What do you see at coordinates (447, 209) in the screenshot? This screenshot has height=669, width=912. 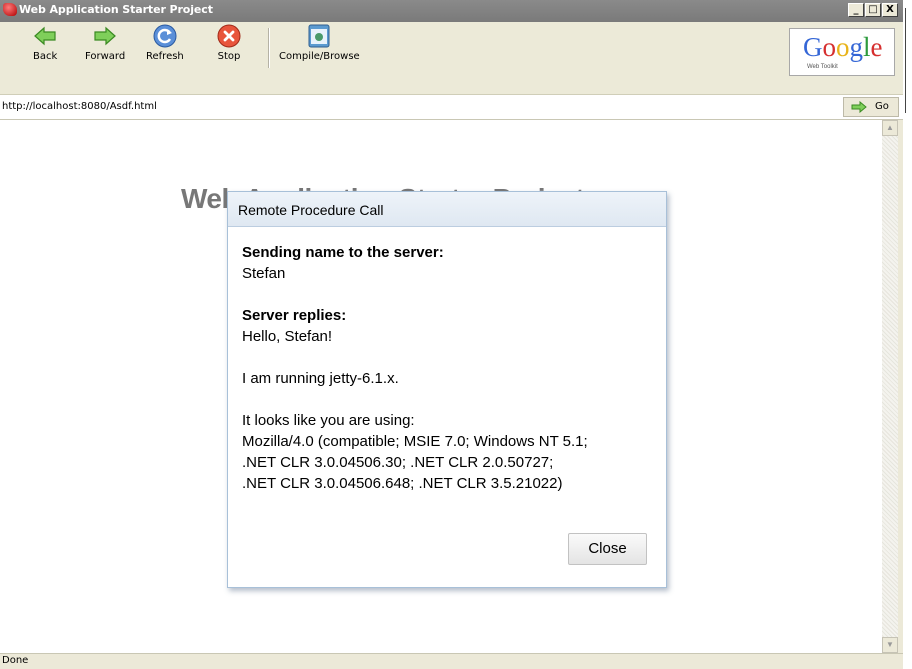 I see `dialog-caption: Remote Procedure Call` at bounding box center [447, 209].